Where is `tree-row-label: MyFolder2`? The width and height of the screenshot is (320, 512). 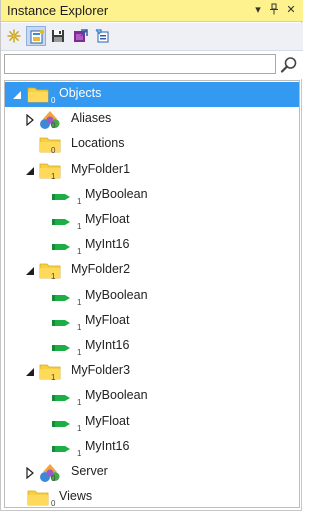
tree-row-label: MyFolder2 is located at coordinates (101, 269).